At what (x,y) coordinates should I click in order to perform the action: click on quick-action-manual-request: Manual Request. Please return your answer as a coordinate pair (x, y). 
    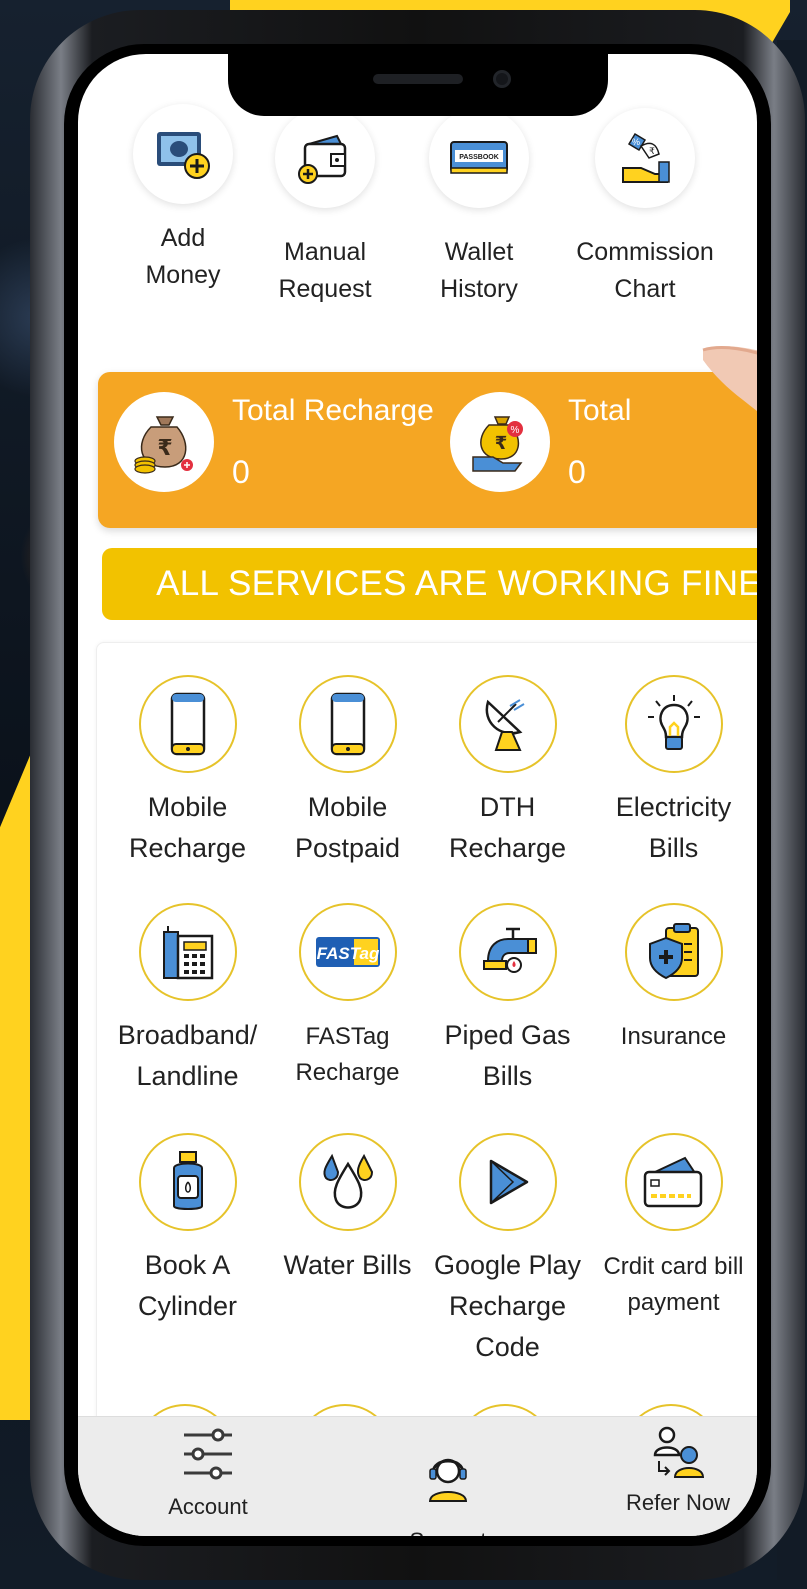
    Looking at the image, I should click on (325, 208).